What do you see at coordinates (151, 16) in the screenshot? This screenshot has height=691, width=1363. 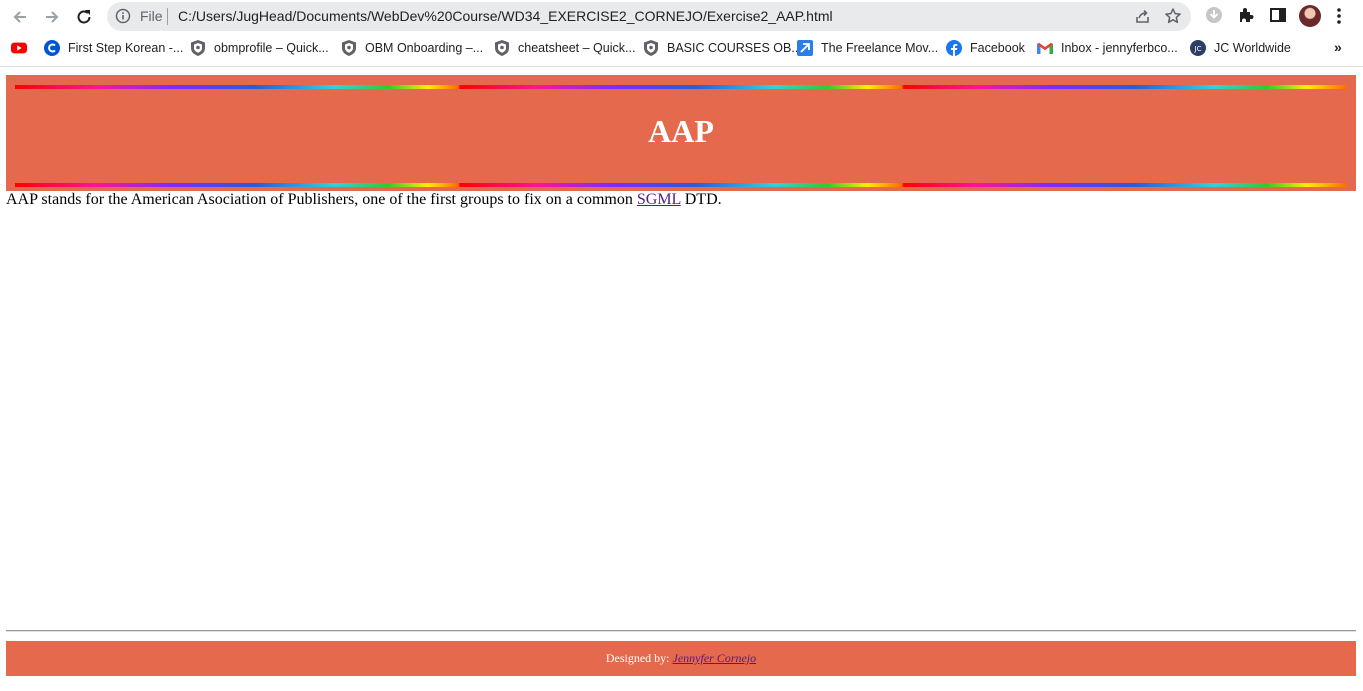 I see `scheme-label: File` at bounding box center [151, 16].